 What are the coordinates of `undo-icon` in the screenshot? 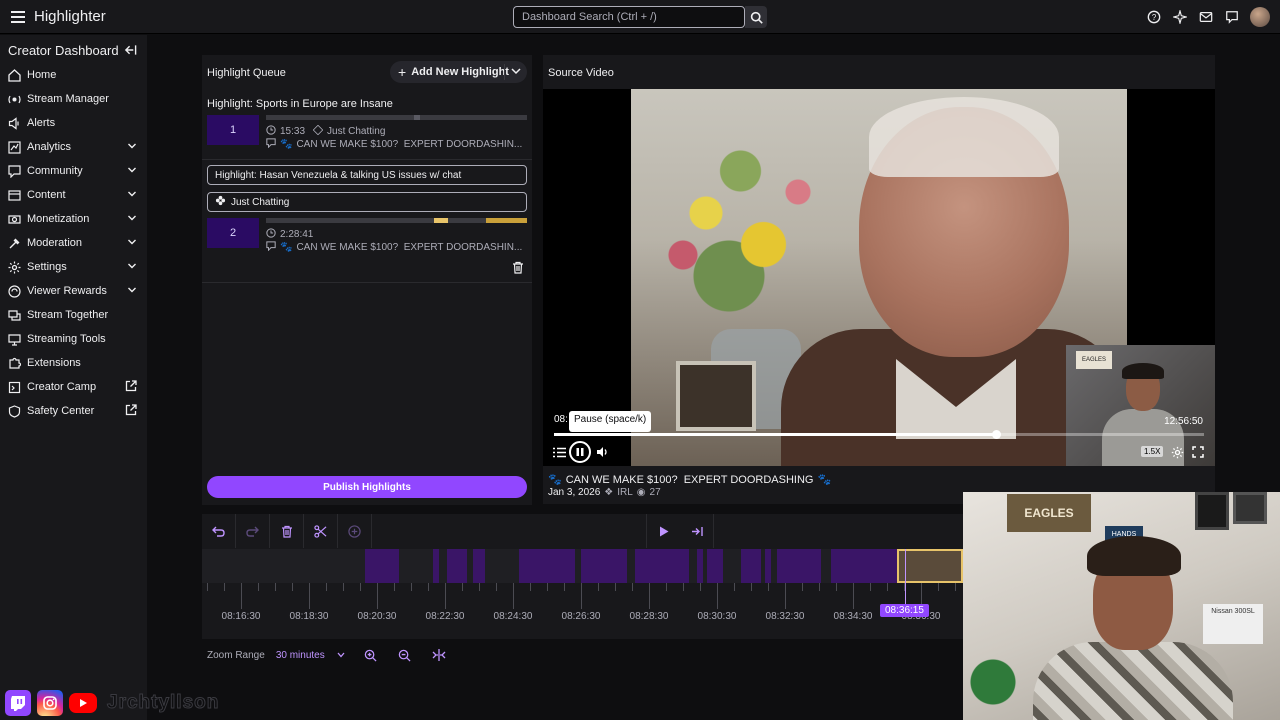 It's located at (218, 531).